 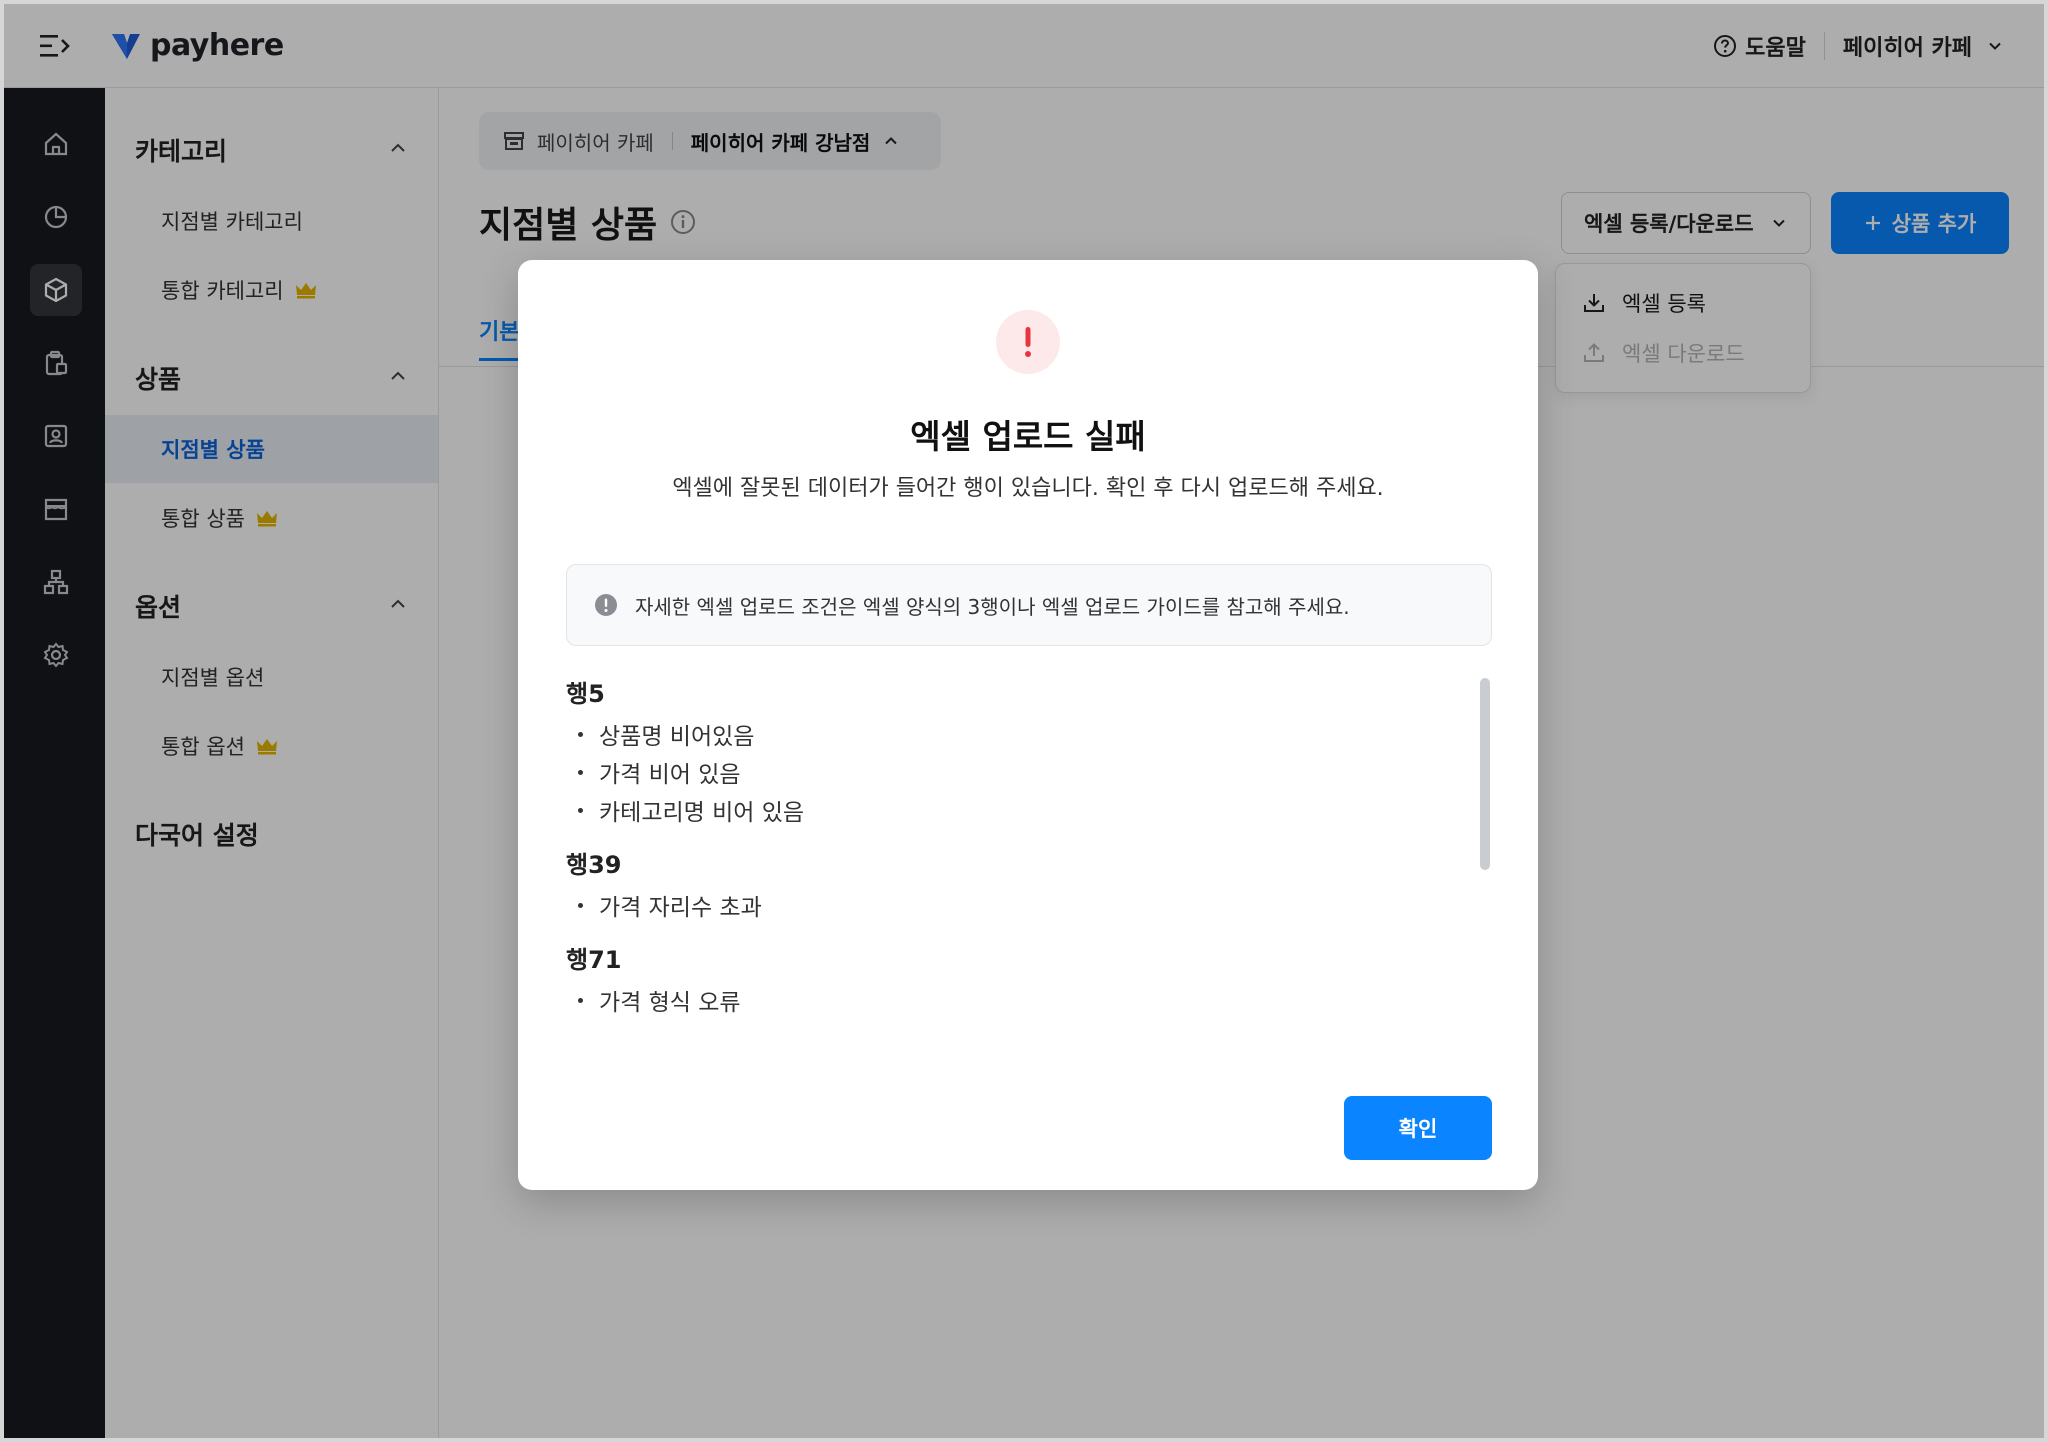 What do you see at coordinates (1485, 774) in the screenshot?
I see `error-list-scrollbar` at bounding box center [1485, 774].